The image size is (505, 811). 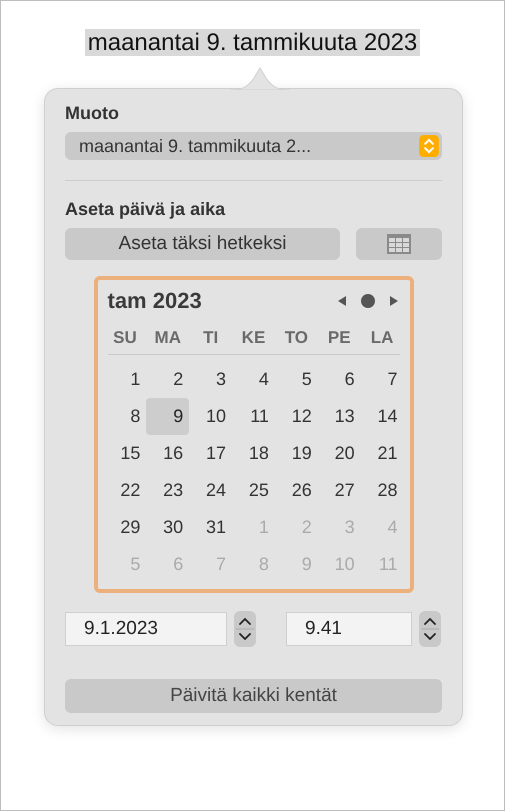 What do you see at coordinates (125, 338) in the screenshot?
I see `weekday-label: SU` at bounding box center [125, 338].